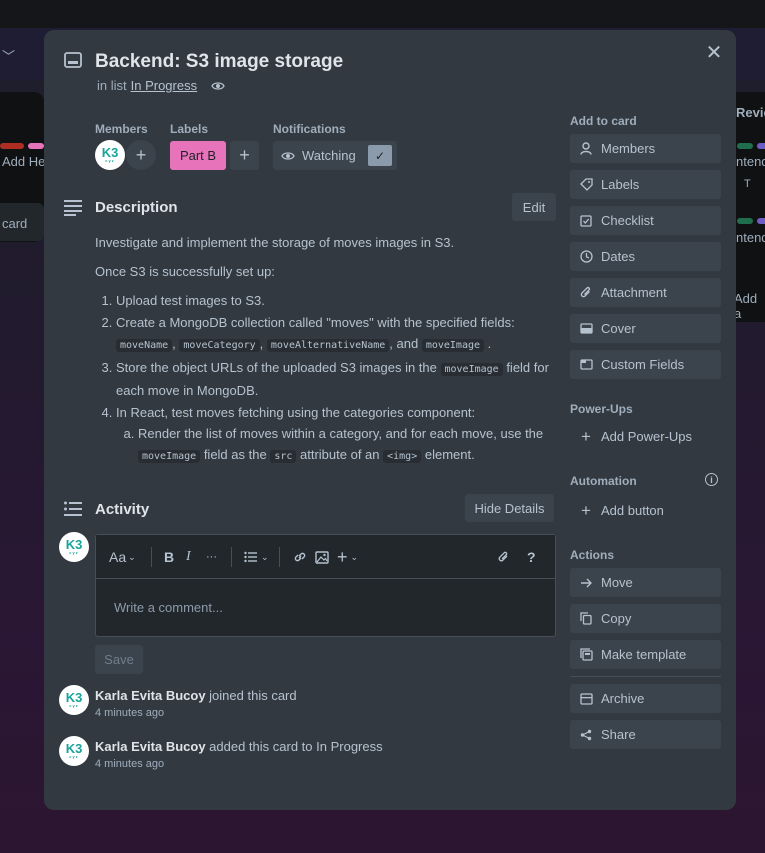 This screenshot has width=765, height=853. Describe the element at coordinates (586, 149) in the screenshot. I see `person-icon` at that location.